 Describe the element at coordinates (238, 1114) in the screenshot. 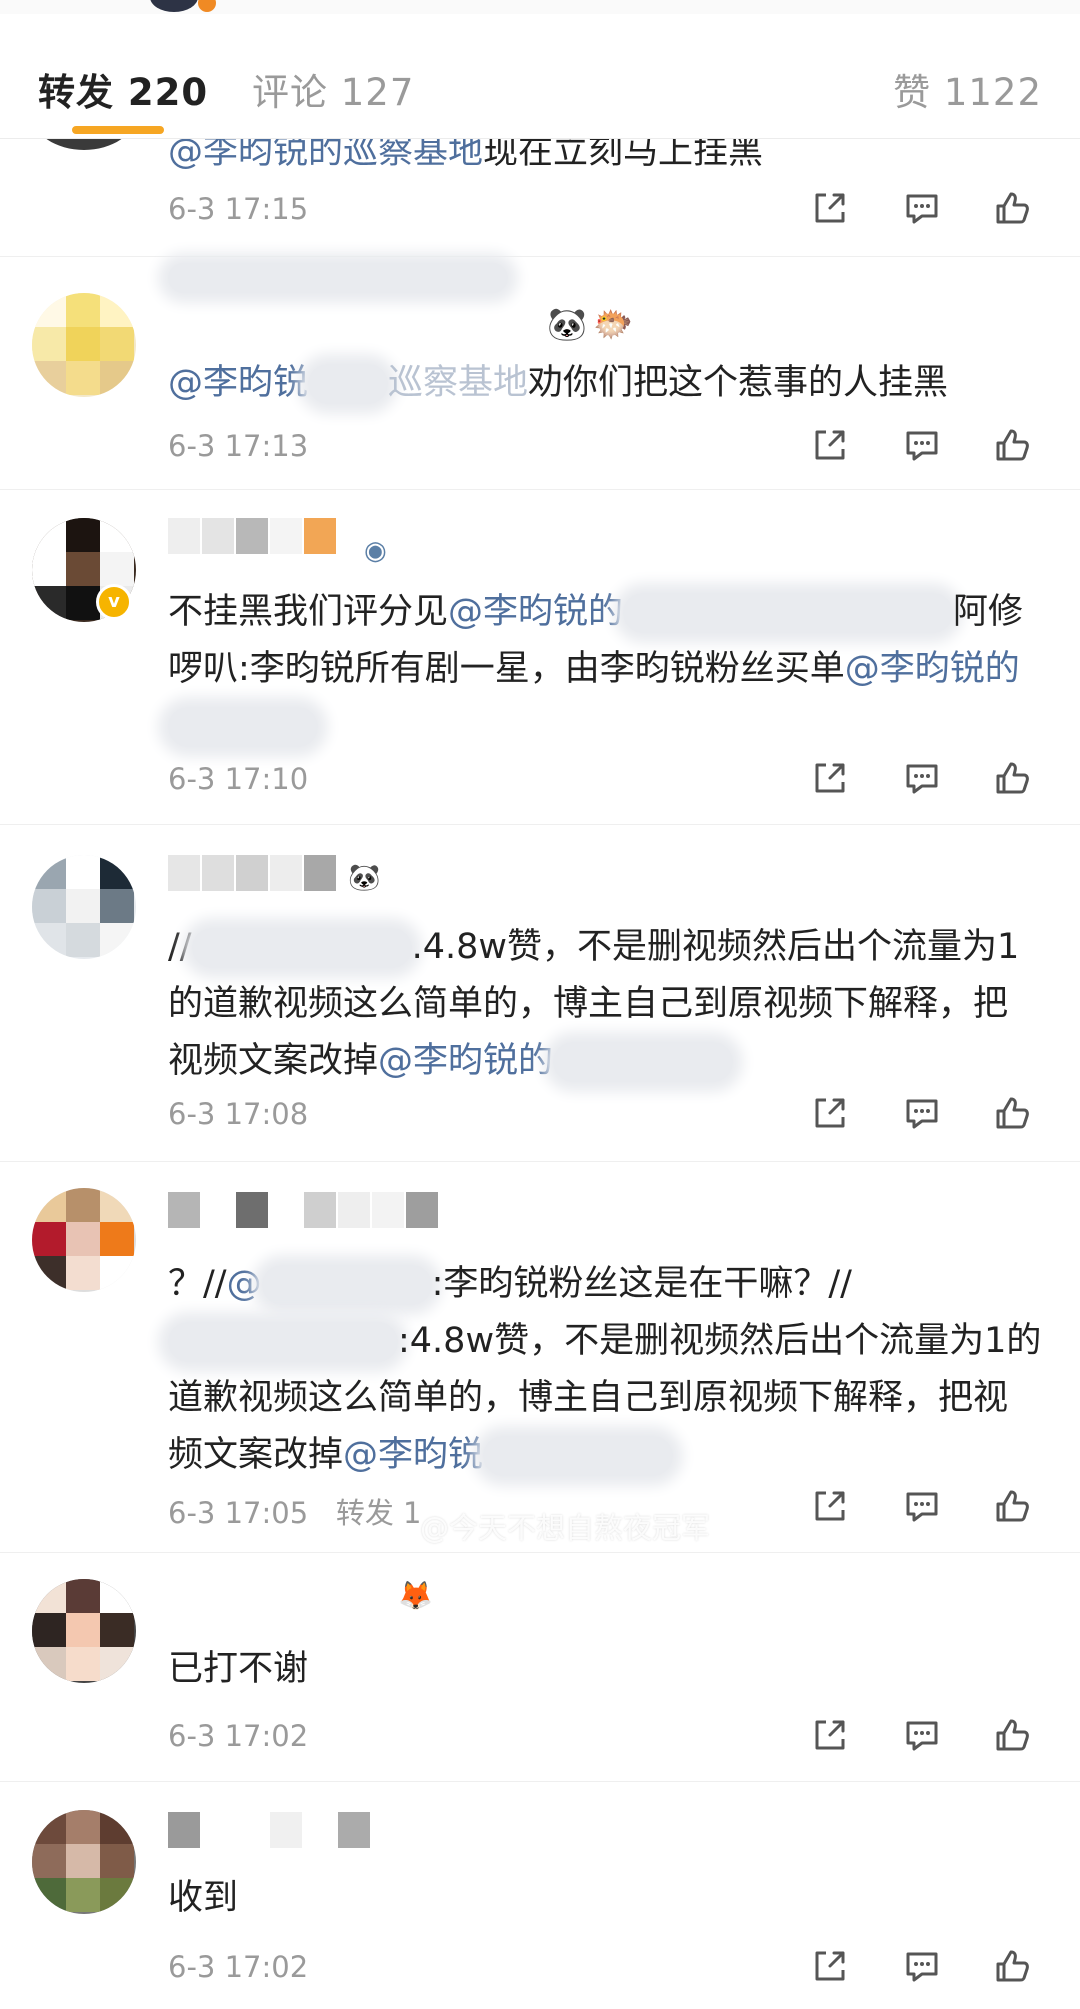

I see `timestamp: 6-3 17:08` at that location.